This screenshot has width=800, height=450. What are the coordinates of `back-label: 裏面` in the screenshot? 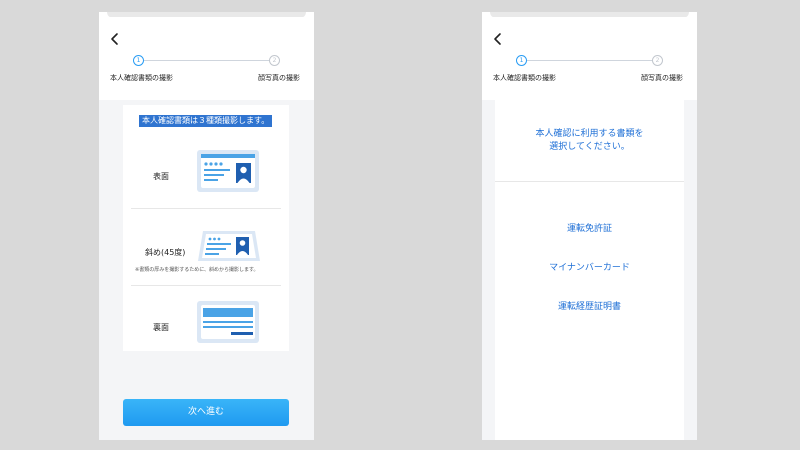 It's located at (161, 327).